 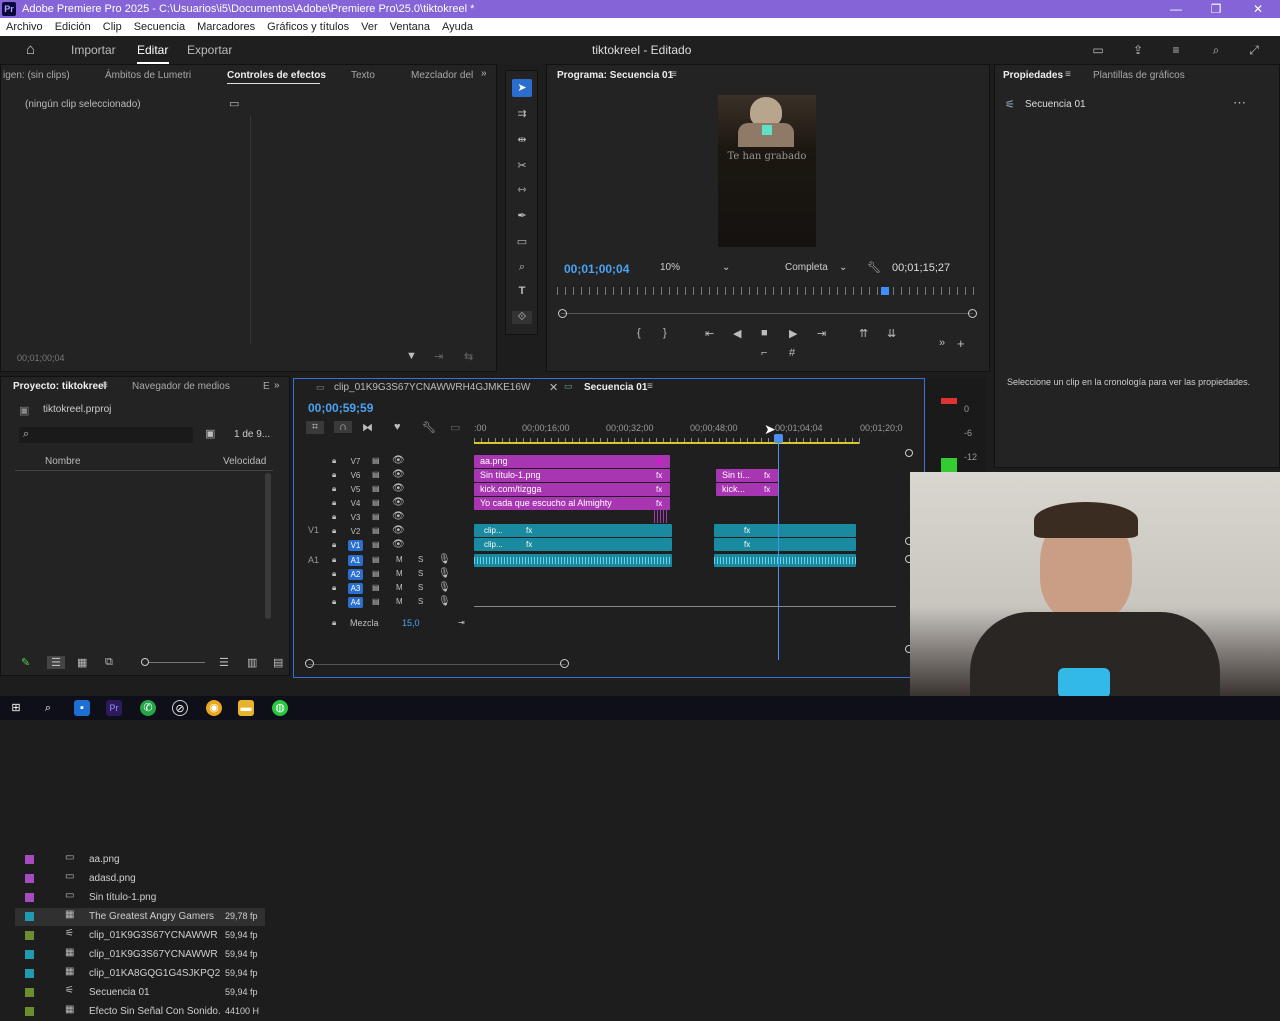 What do you see at coordinates (455, 427) in the screenshot?
I see `captions-icon: ▭` at bounding box center [455, 427].